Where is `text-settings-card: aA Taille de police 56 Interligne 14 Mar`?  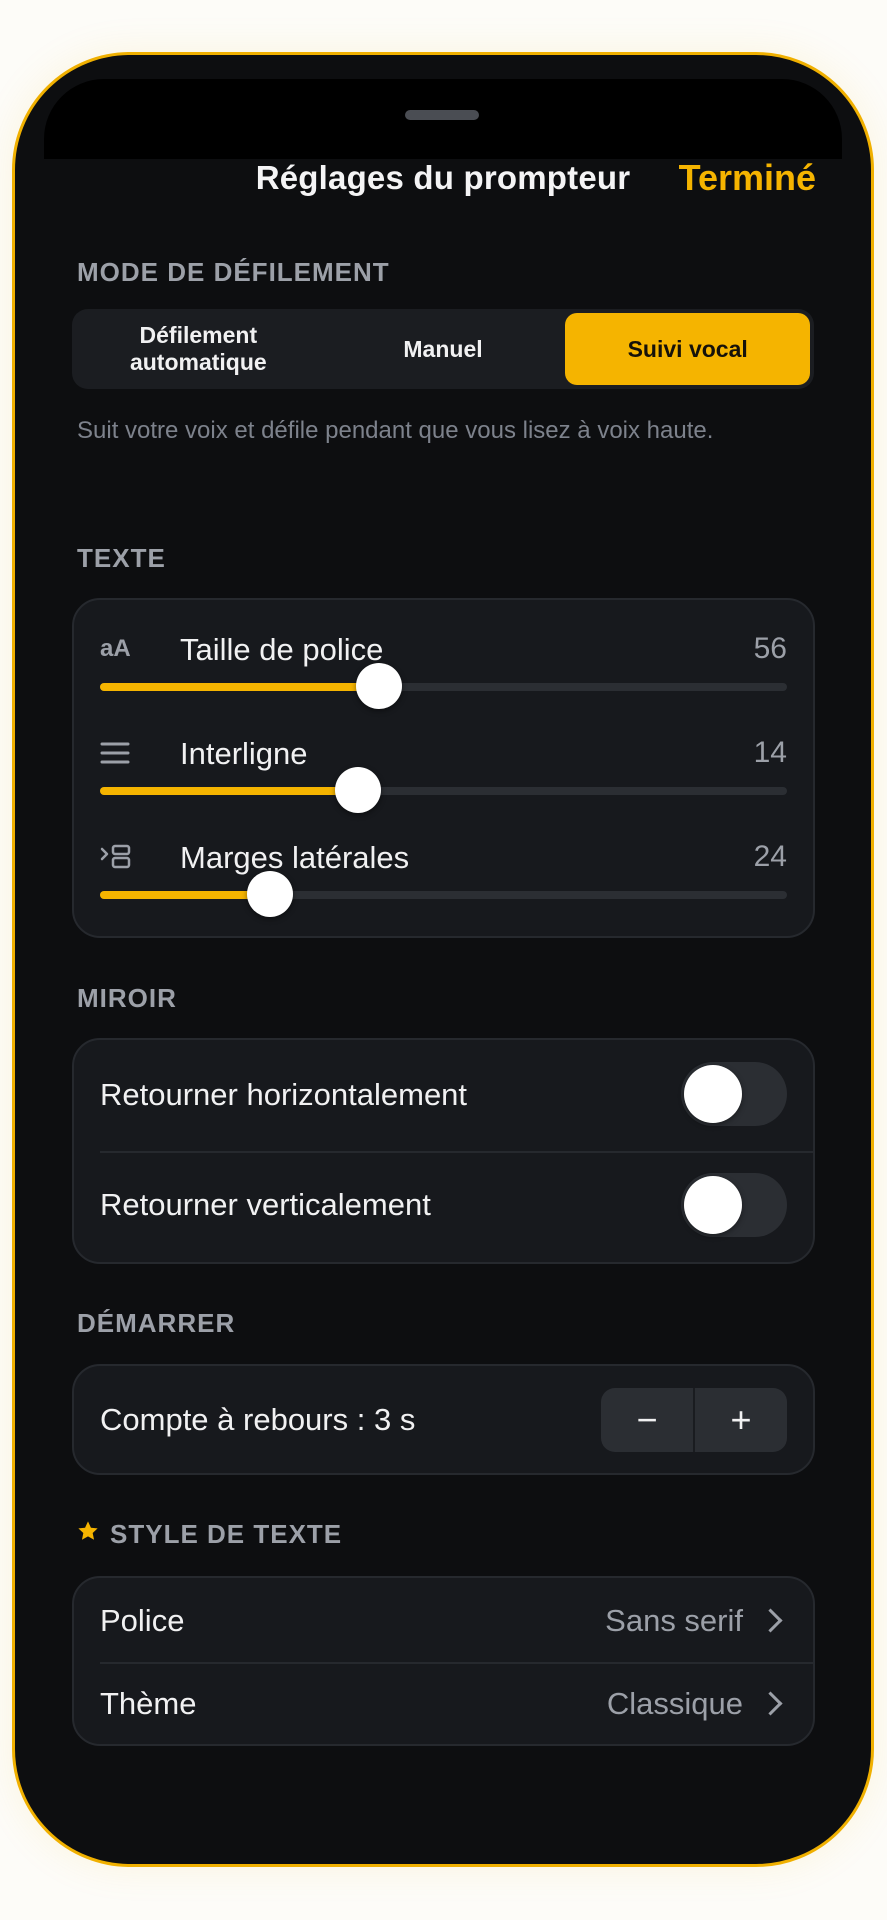
text-settings-card: aA Taille de police 56 Interligne 14 Mar is located at coordinates (443, 768).